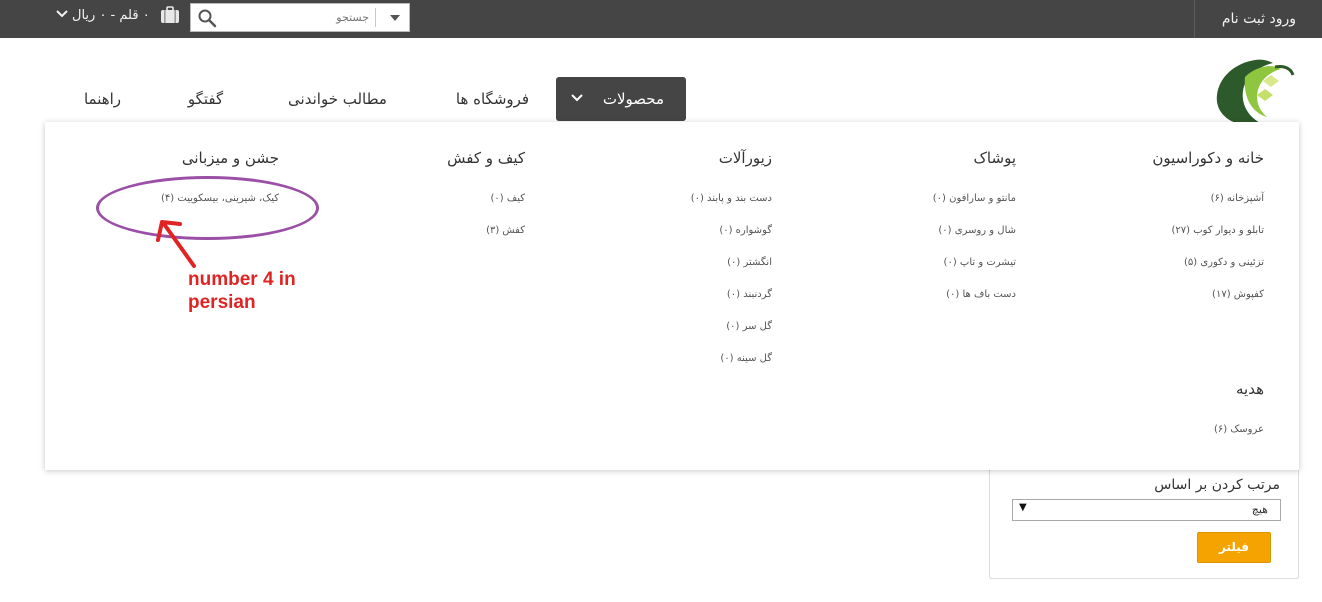 This screenshot has height=602, width=1322. I want to click on menu-column-title: زیورآلات, so click(731, 158).